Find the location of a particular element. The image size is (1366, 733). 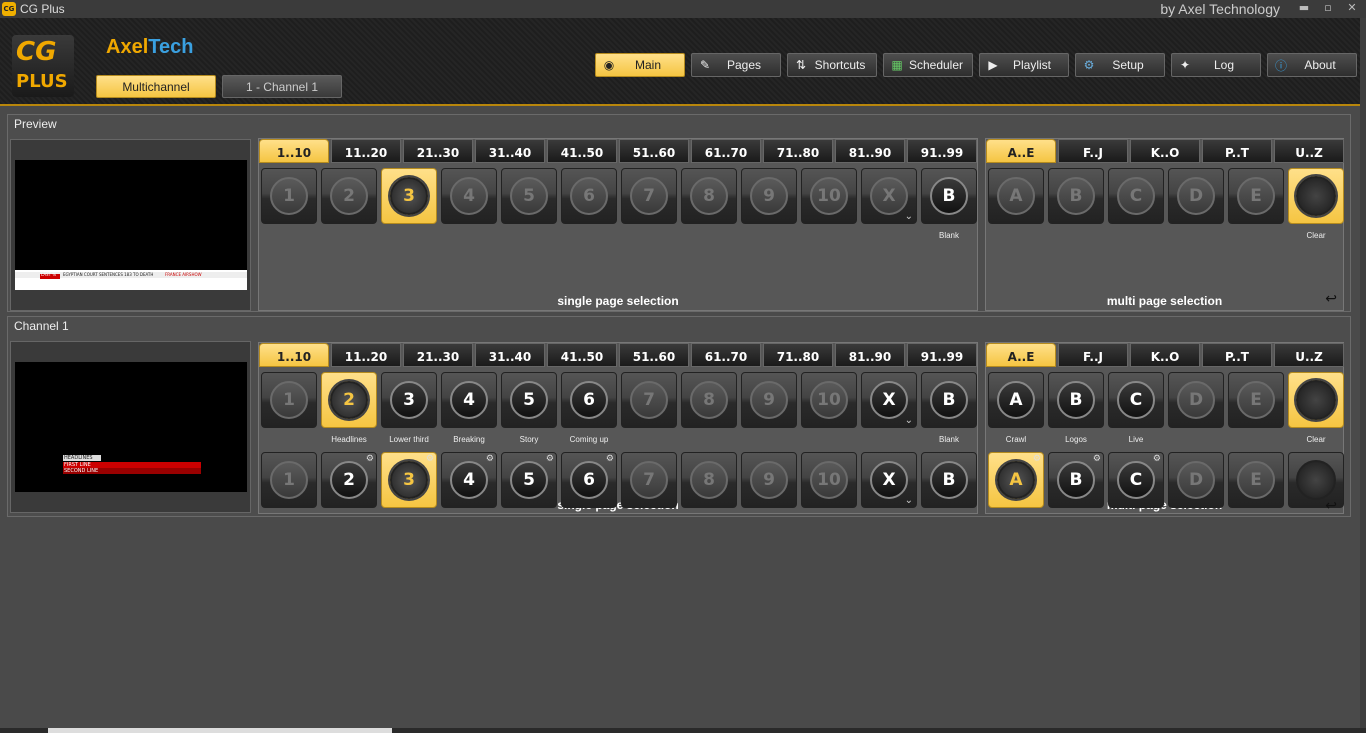

page-key-b: B ⚙ is located at coordinates (1076, 480).